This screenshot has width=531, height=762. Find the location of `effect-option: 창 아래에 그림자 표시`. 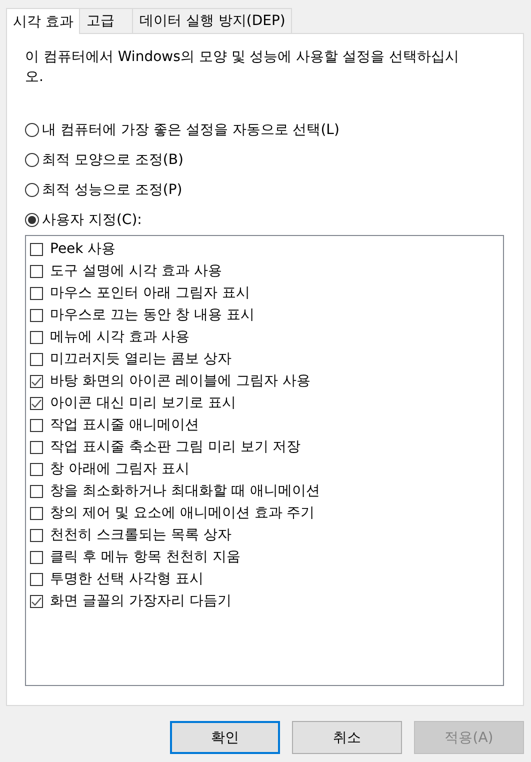

effect-option: 창 아래에 그림자 표시 is located at coordinates (264, 469).